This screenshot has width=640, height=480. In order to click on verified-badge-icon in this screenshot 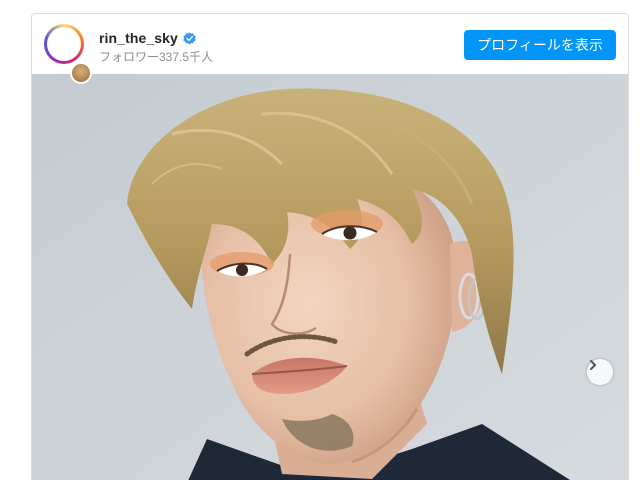, I will do `click(189, 38)`.